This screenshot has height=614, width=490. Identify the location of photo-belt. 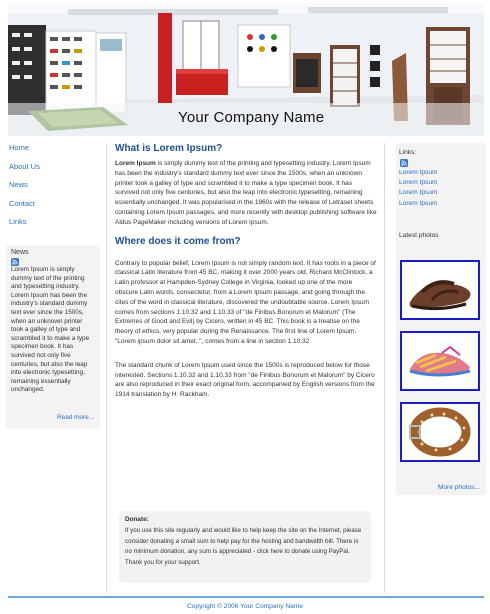
(440, 432).